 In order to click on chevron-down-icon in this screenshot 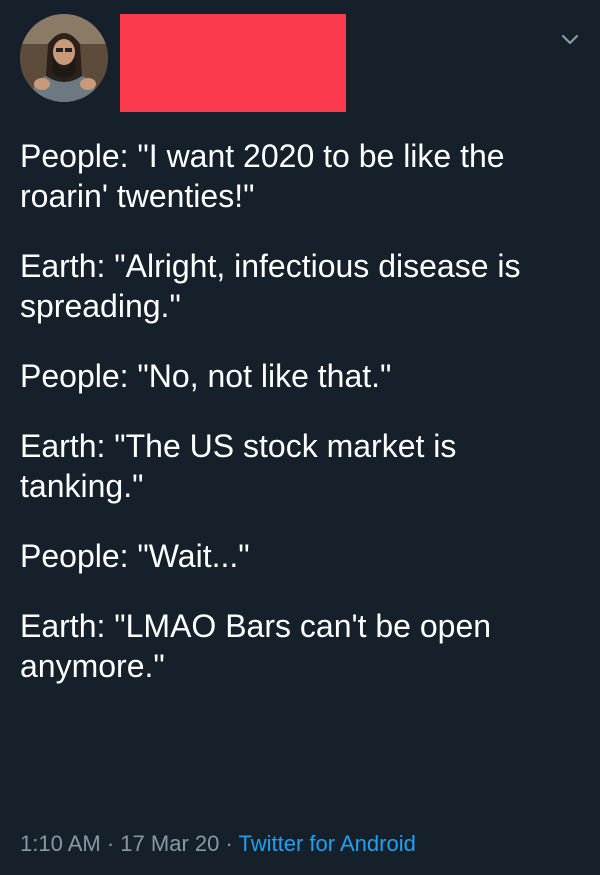, I will do `click(570, 40)`.